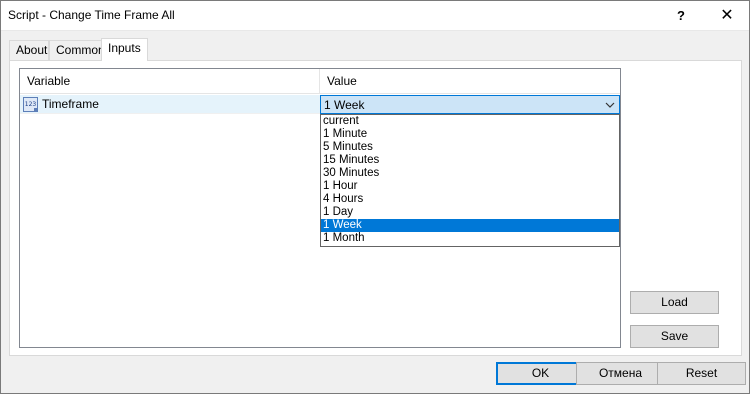 The height and width of the screenshot is (394, 750). Describe the element at coordinates (470, 147) in the screenshot. I see `dropdown-option-5-minutes: 5 Minutes` at that location.